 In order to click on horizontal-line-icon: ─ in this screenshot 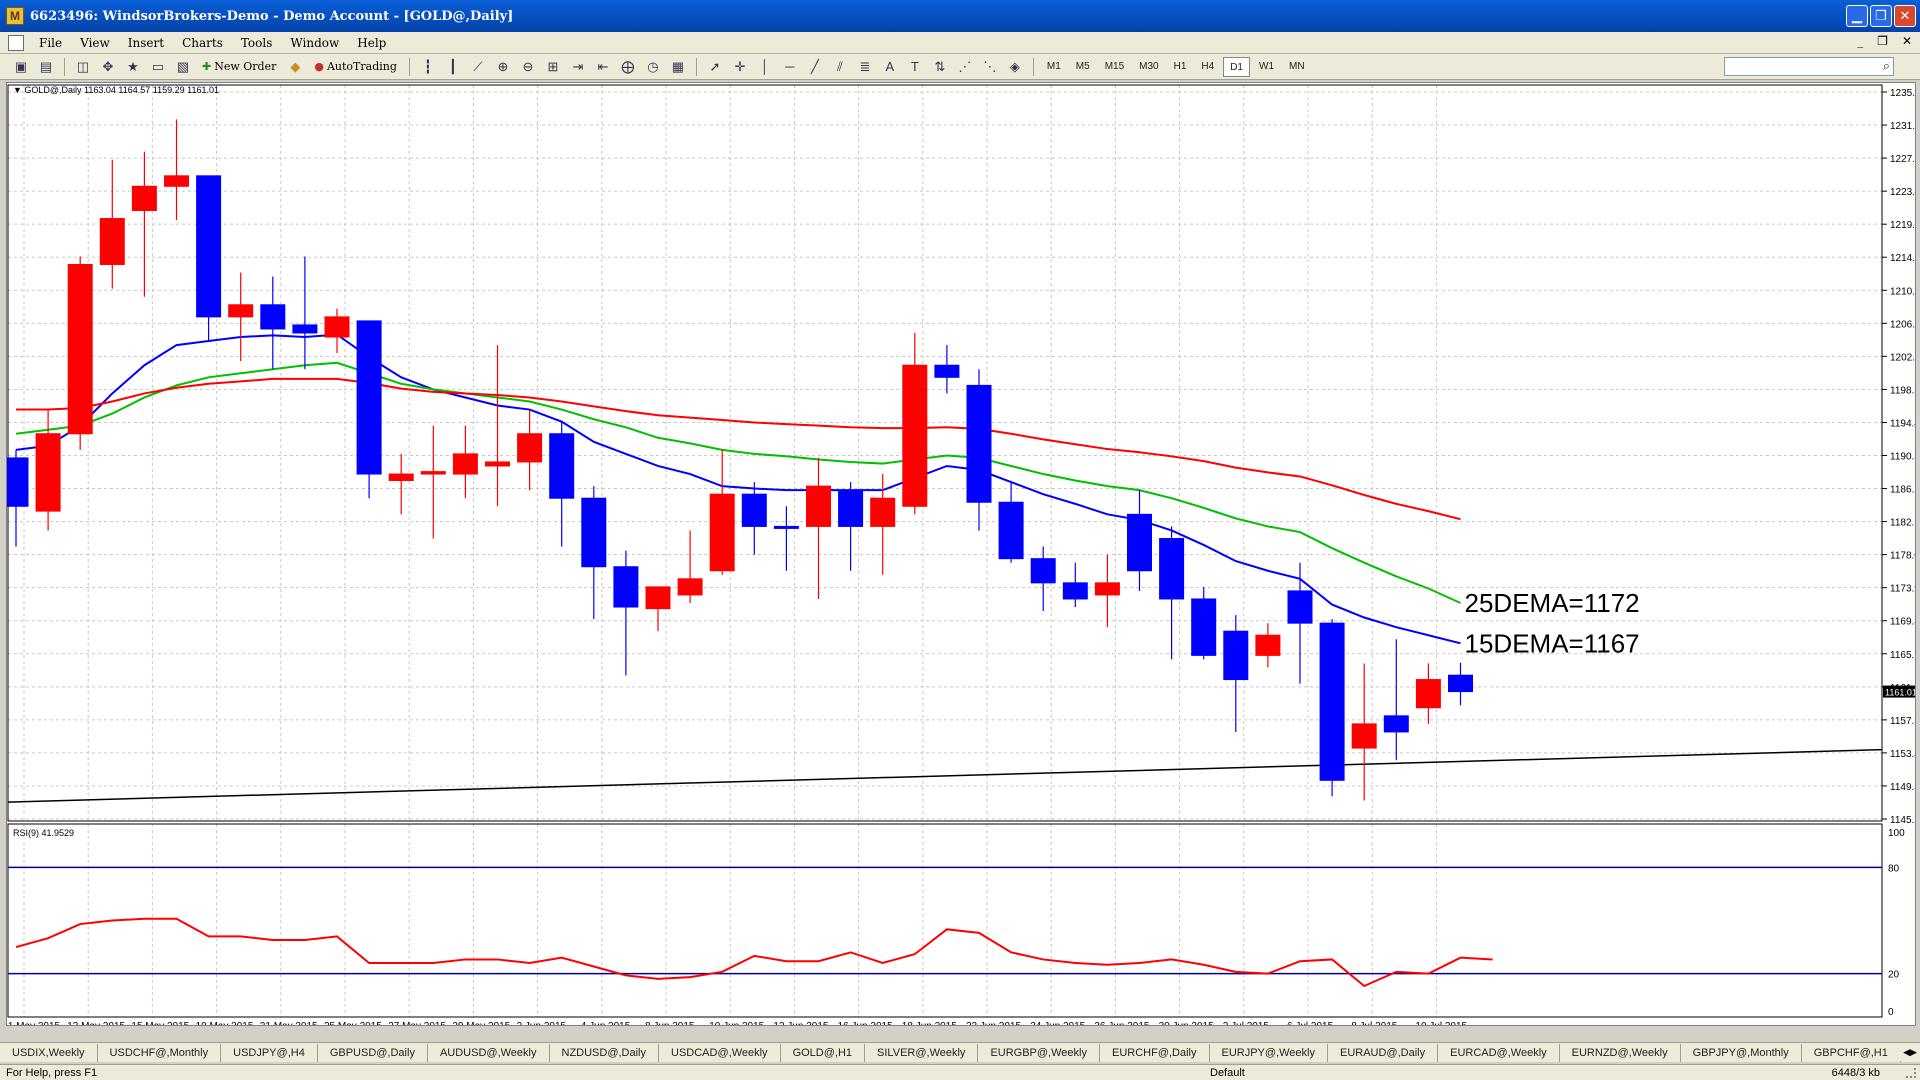, I will do `click(790, 67)`.